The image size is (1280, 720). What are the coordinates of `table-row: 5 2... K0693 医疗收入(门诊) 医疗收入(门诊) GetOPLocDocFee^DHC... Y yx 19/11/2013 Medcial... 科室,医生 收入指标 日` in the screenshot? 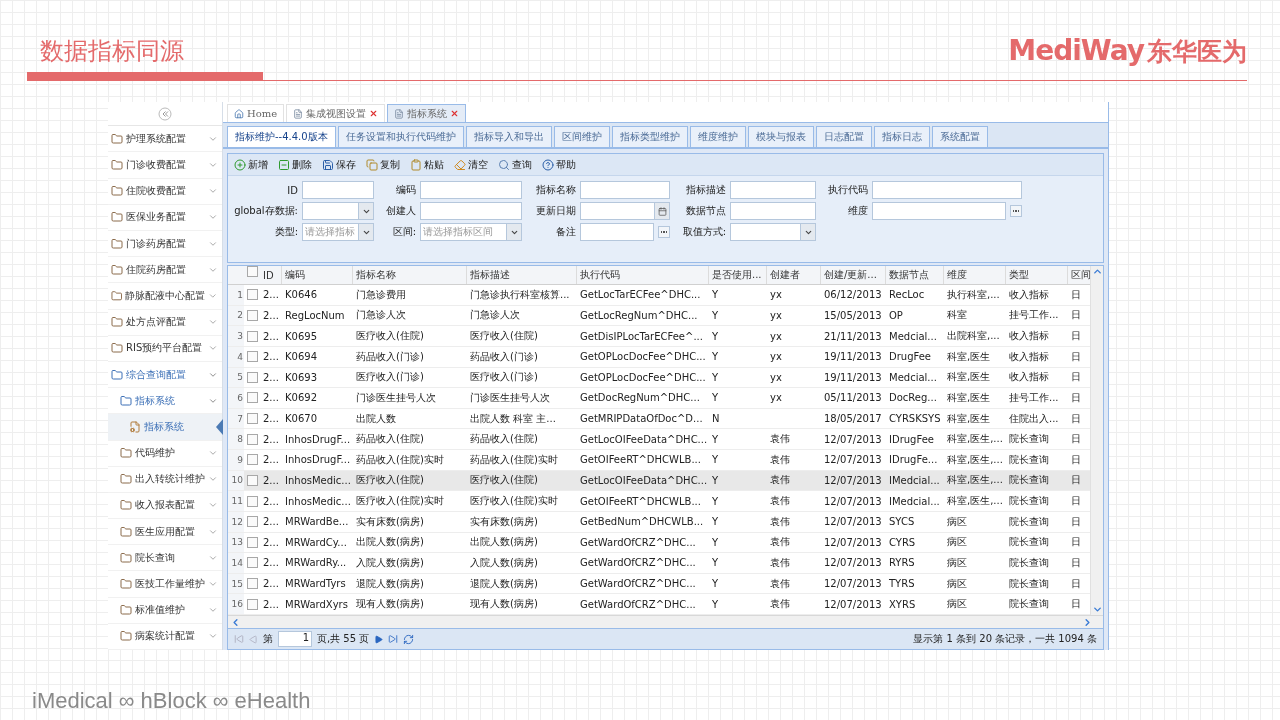 It's located at (659, 378).